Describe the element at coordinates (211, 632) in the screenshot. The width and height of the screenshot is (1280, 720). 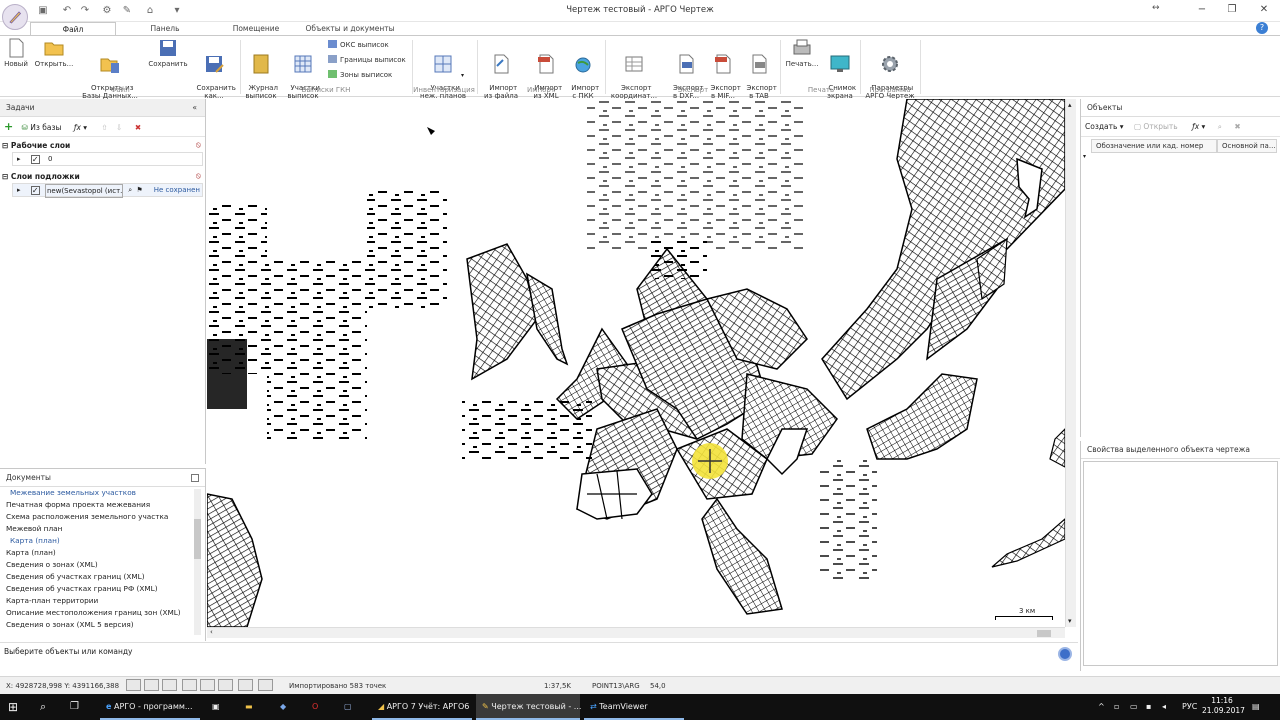
I see `scroll-left-icon: ‹` at that location.